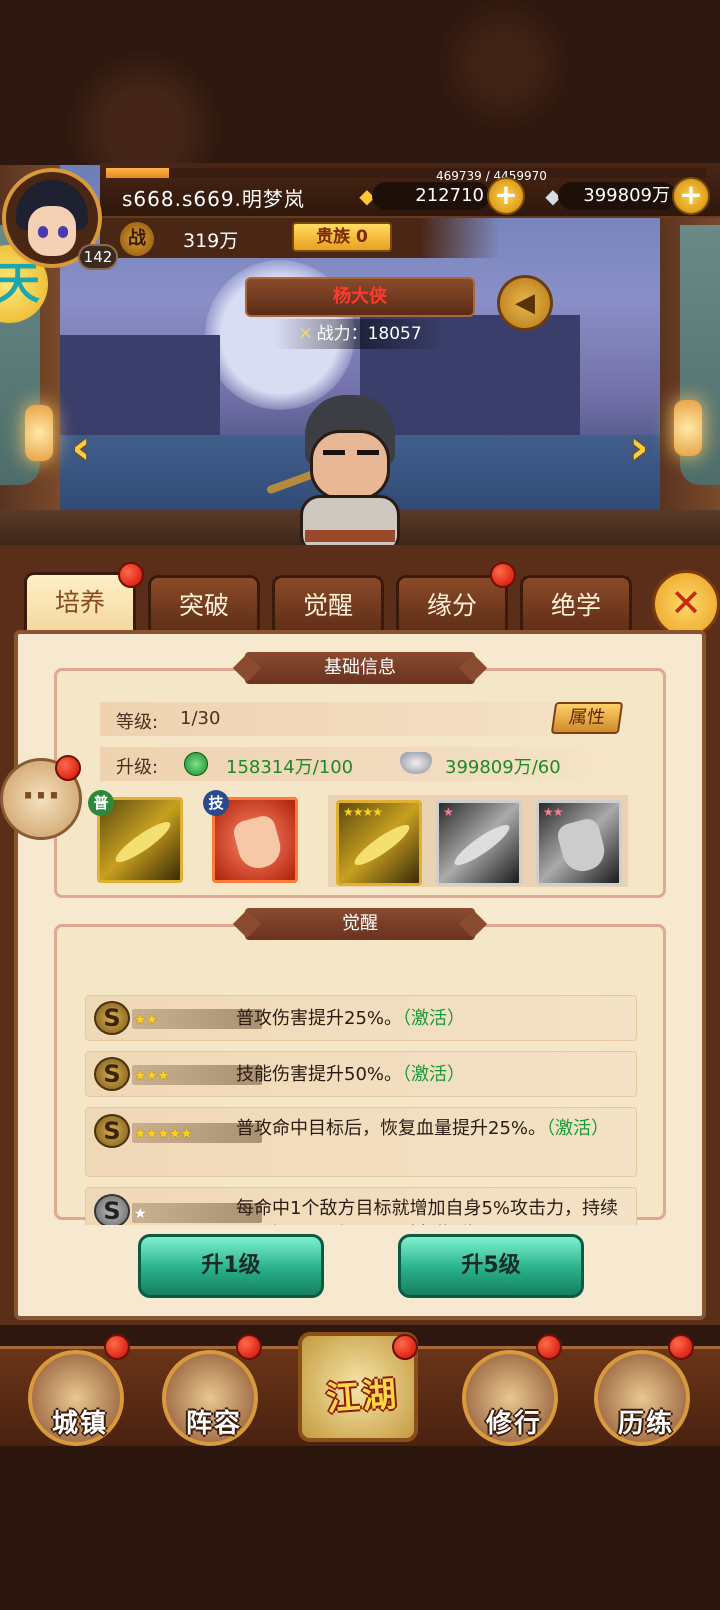 The width and height of the screenshot is (720, 1610). What do you see at coordinates (350, 465) in the screenshot?
I see `hero-face` at bounding box center [350, 465].